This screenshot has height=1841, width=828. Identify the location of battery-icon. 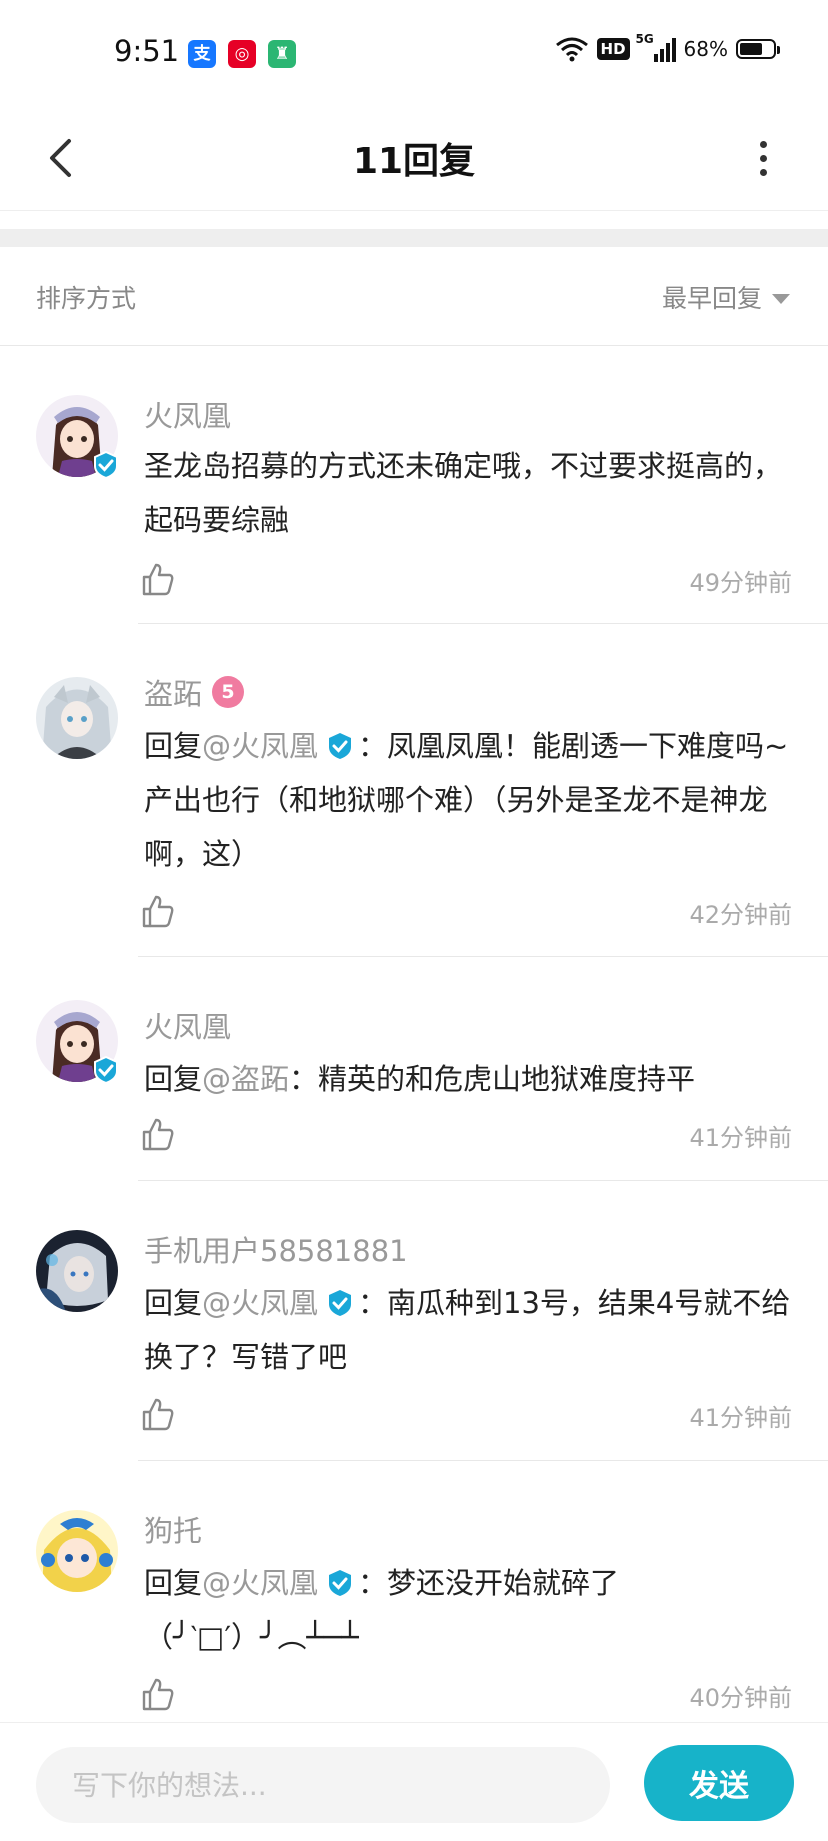
(758, 49).